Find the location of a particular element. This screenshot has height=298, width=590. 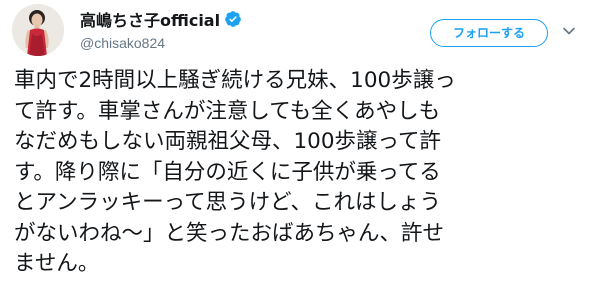

display-name: 高嶋ちさ子official is located at coordinates (150, 19).